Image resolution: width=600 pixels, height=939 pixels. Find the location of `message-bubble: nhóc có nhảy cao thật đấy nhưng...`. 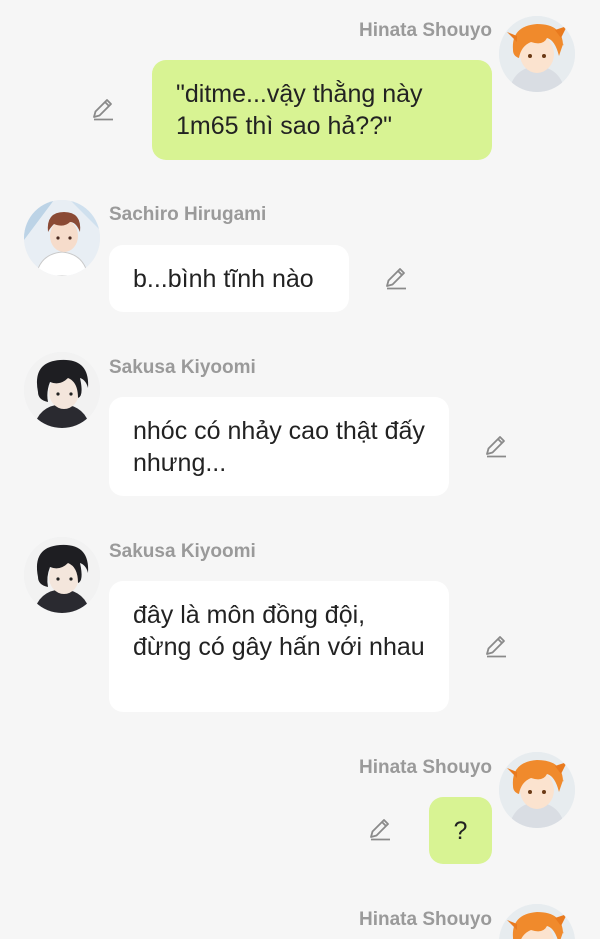

message-bubble: nhóc có nhảy cao thật đấy nhưng... is located at coordinates (279, 446).